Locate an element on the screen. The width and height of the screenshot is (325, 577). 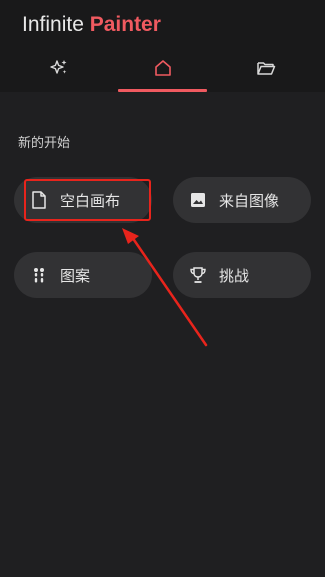
section-title: 新的开始 is located at coordinates (44, 143).